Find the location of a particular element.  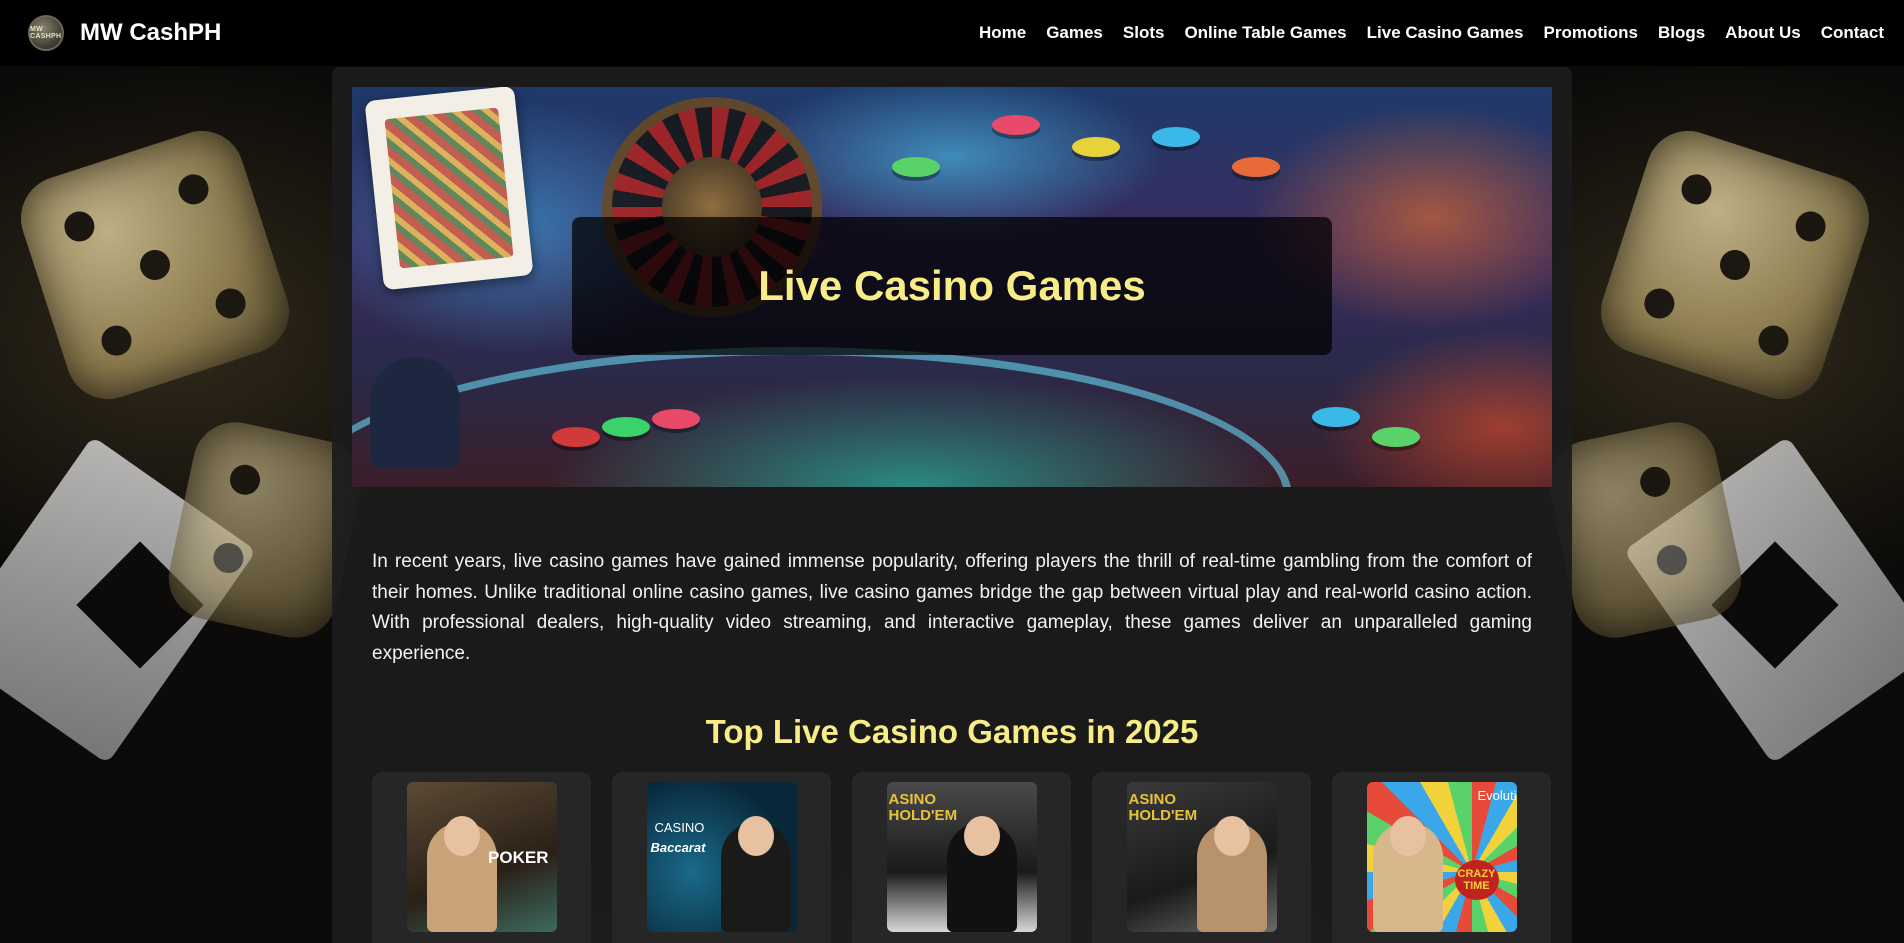

game-card-poker: POKER is located at coordinates (481, 857).